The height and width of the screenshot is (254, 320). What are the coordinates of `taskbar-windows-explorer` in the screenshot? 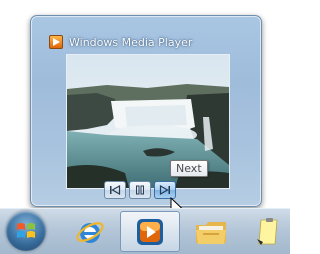 It's located at (211, 231).